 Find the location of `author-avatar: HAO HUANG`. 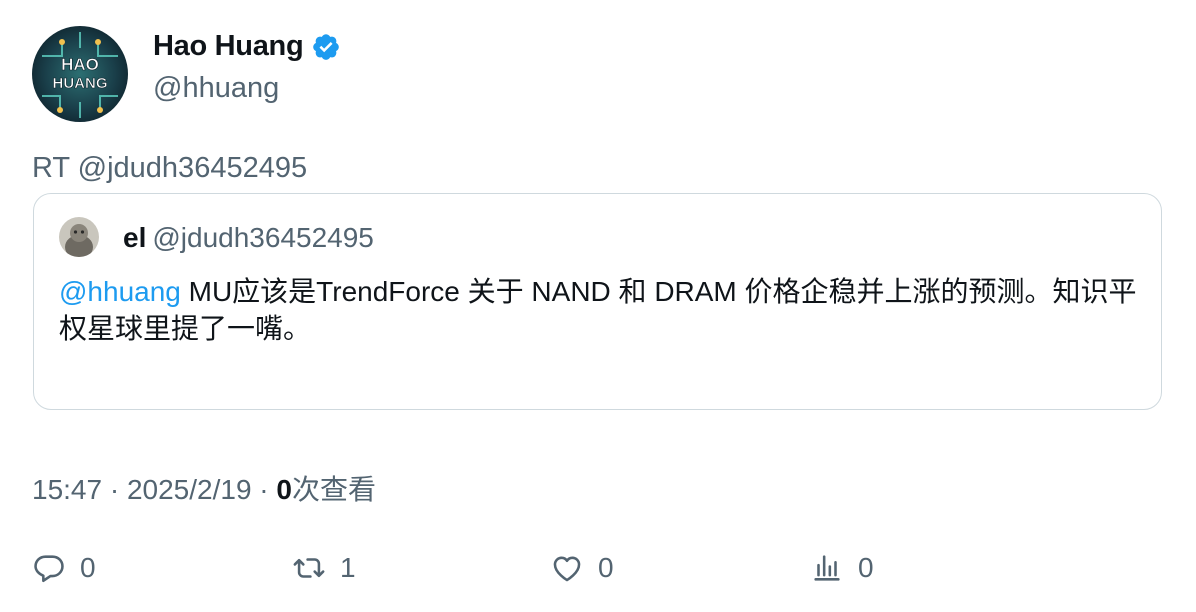

author-avatar: HAO HUANG is located at coordinates (80, 74).